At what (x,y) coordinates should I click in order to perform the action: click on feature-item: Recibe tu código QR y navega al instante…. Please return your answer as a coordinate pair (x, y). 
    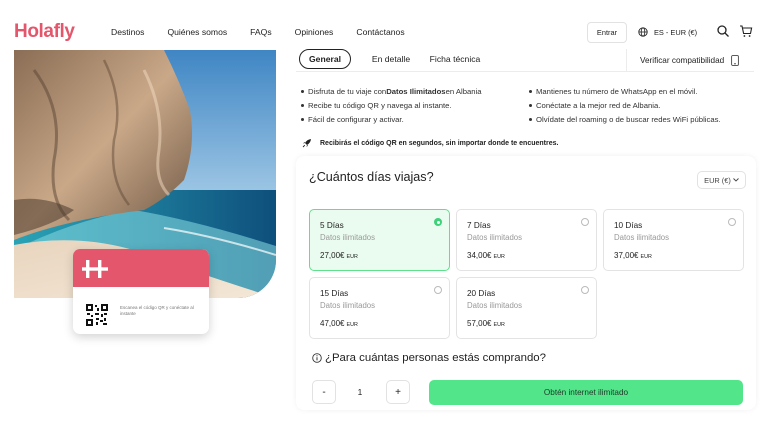
    Looking at the image, I should click on (391, 105).